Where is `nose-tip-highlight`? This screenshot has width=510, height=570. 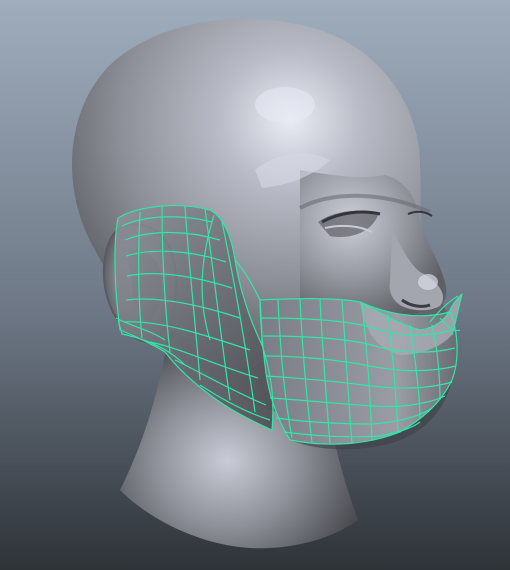 nose-tip-highlight is located at coordinates (428, 282).